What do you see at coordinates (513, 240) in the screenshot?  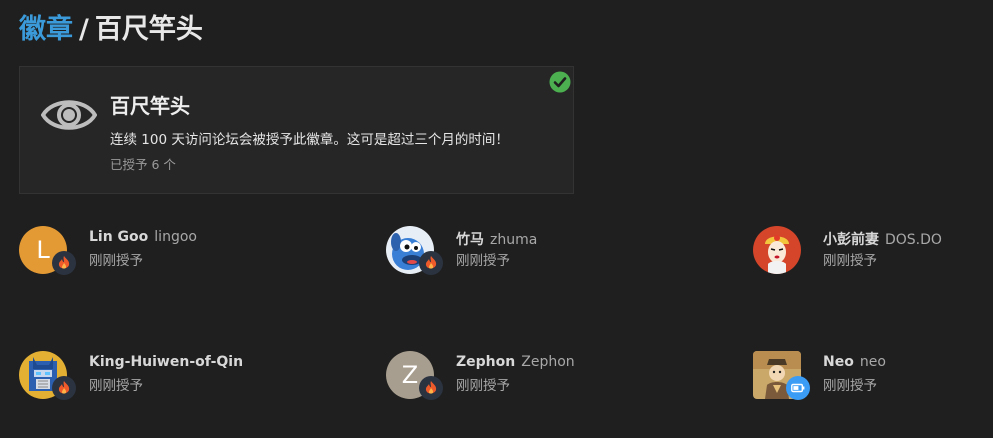 I see `user-handle: zhuma` at bounding box center [513, 240].